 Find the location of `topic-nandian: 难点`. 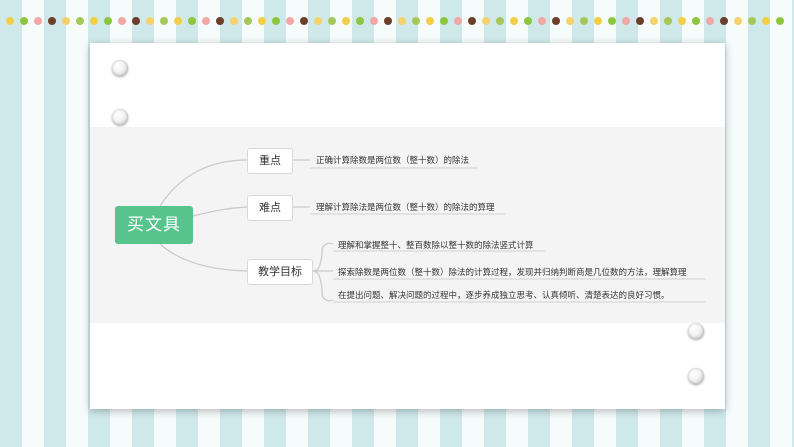

topic-nandian: 难点 is located at coordinates (270, 208).